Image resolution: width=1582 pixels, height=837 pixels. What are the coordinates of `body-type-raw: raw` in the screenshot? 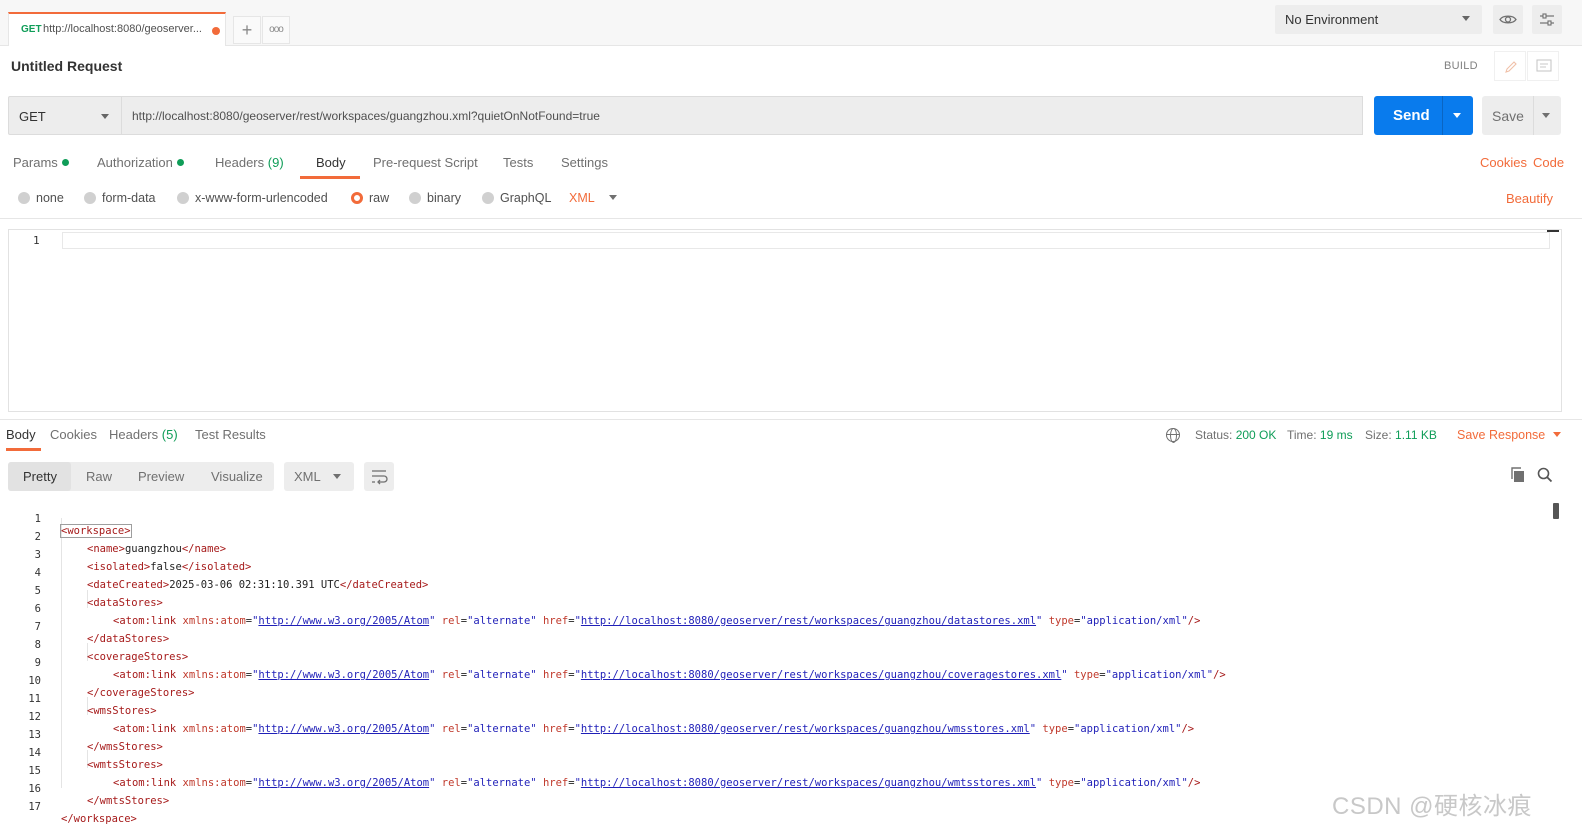 It's located at (370, 199).